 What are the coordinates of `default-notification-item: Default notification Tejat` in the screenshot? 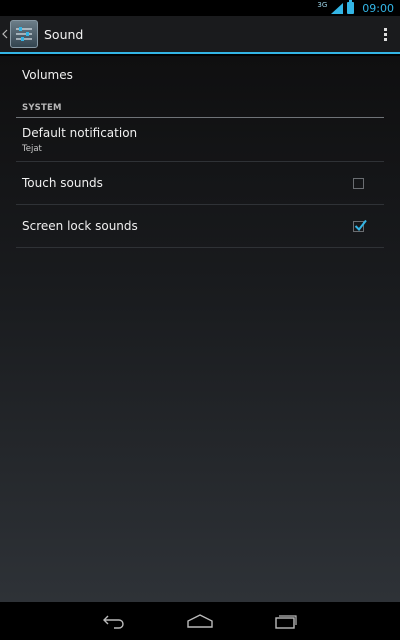 It's located at (200, 139).